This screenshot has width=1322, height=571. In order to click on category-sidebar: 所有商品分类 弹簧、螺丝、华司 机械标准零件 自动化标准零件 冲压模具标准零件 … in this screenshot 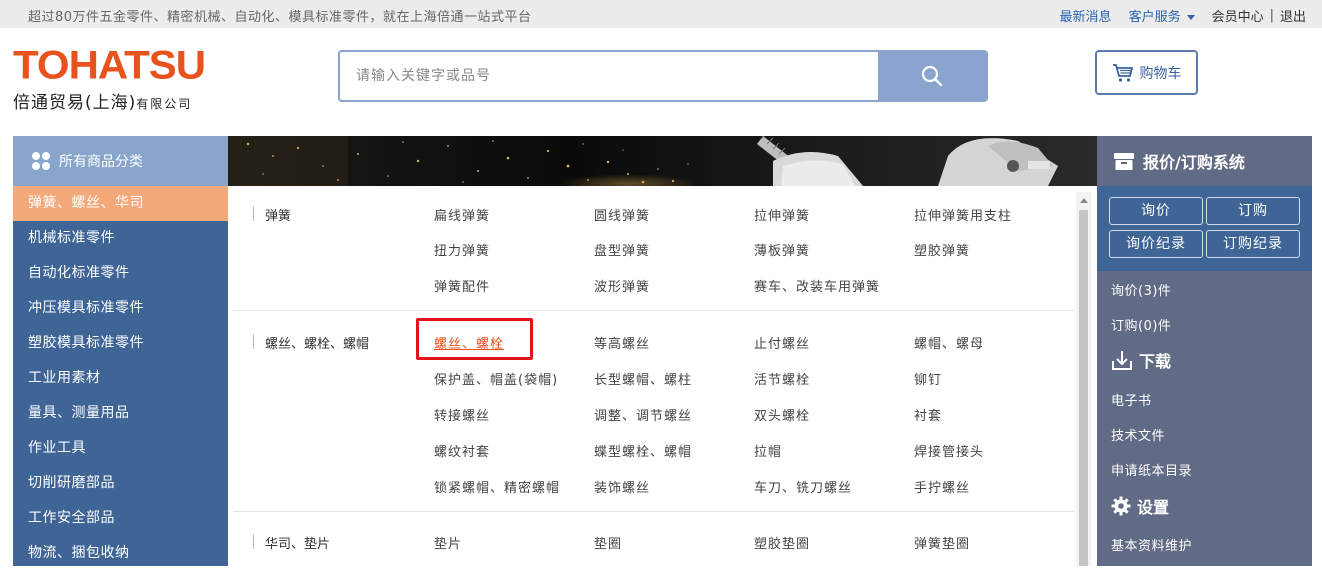, I will do `click(120, 351)`.